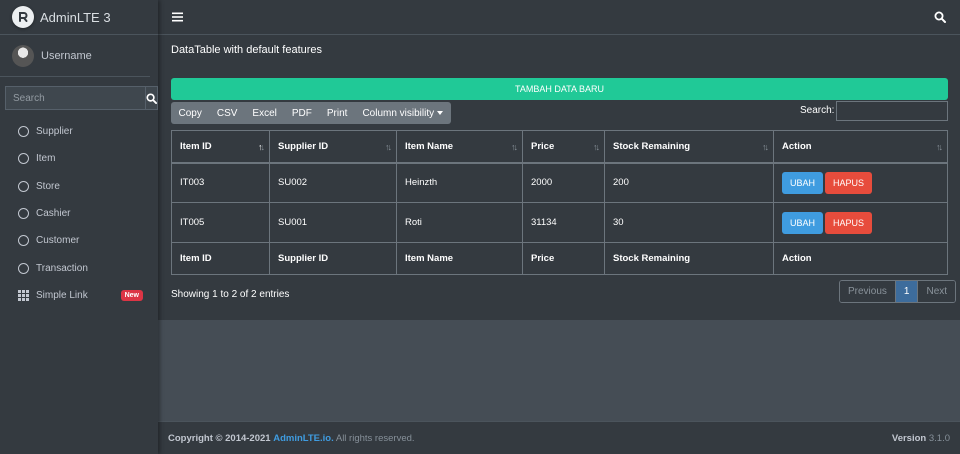  I want to click on sidebar-search-input, so click(75, 98).